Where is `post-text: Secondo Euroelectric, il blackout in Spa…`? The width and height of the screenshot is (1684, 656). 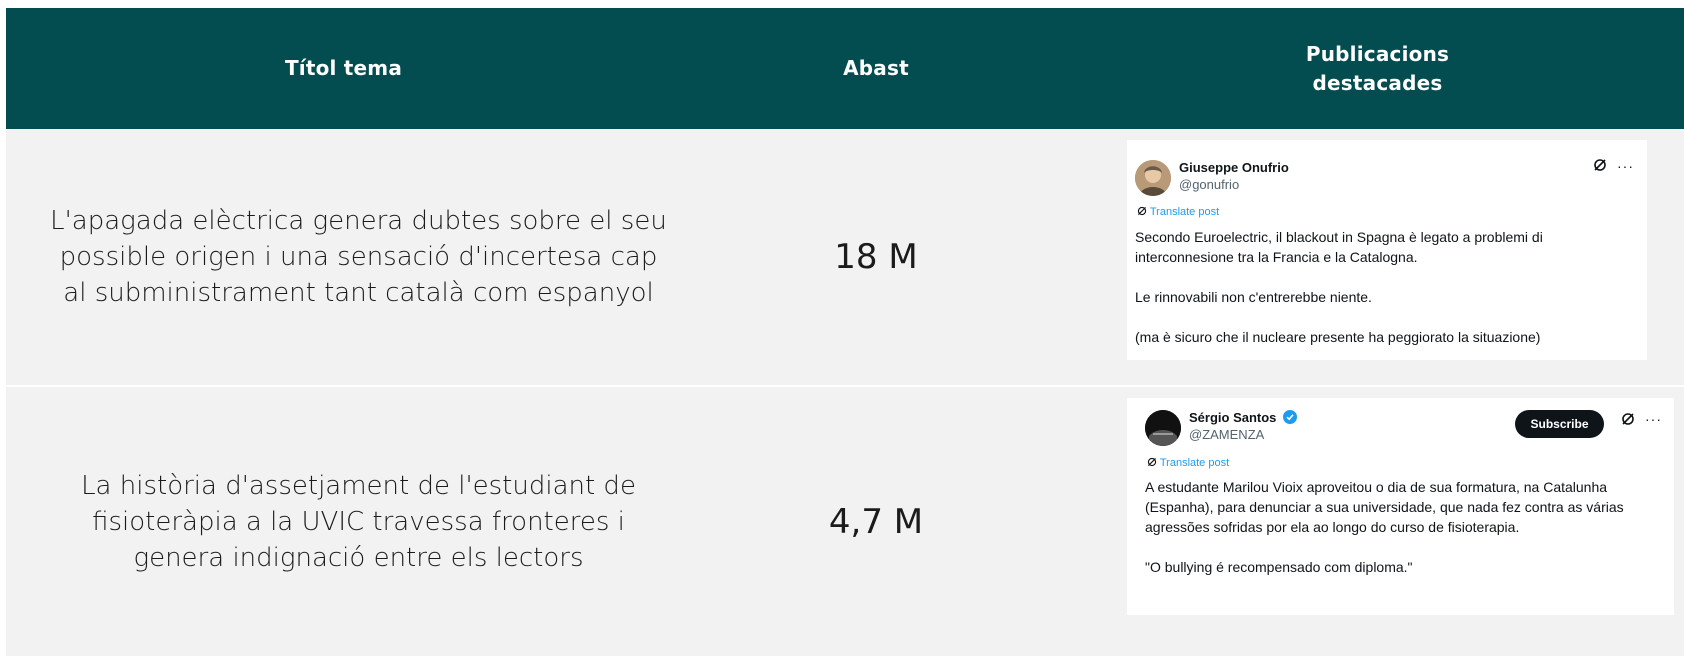 post-text: Secondo Euroelectric, il blackout in Spa… is located at coordinates (1339, 287).